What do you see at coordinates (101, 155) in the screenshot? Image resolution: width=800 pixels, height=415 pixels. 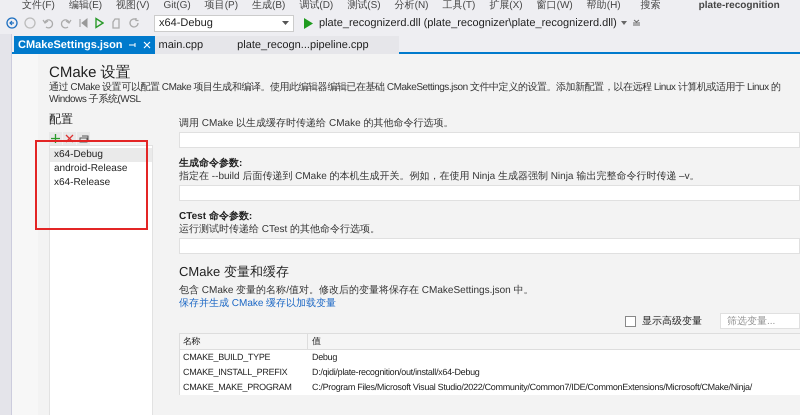 I see `configuration-item: x64-Debug` at bounding box center [101, 155].